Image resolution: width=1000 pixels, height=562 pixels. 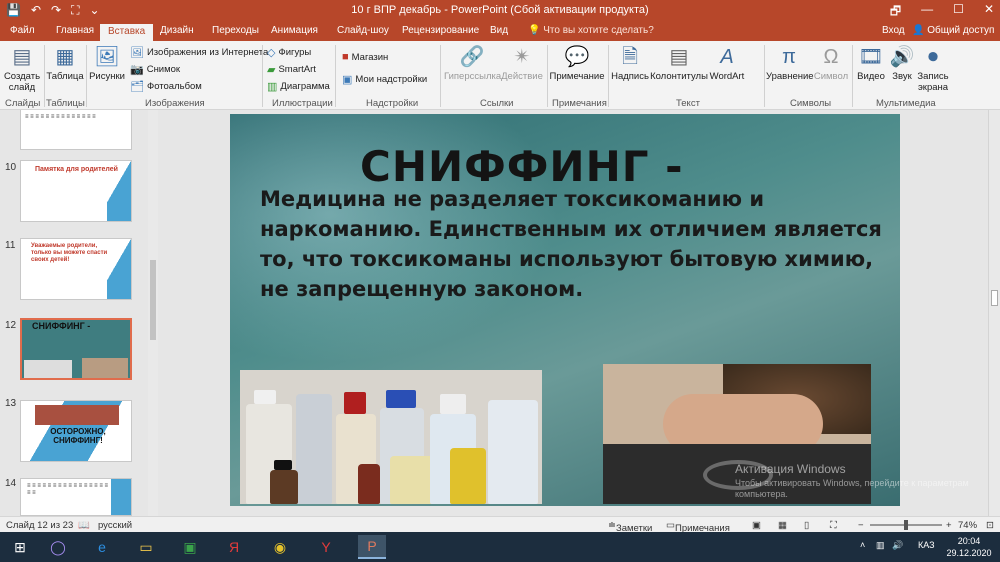 I want to click on normal-view-icon: ▣, so click(x=756, y=525).